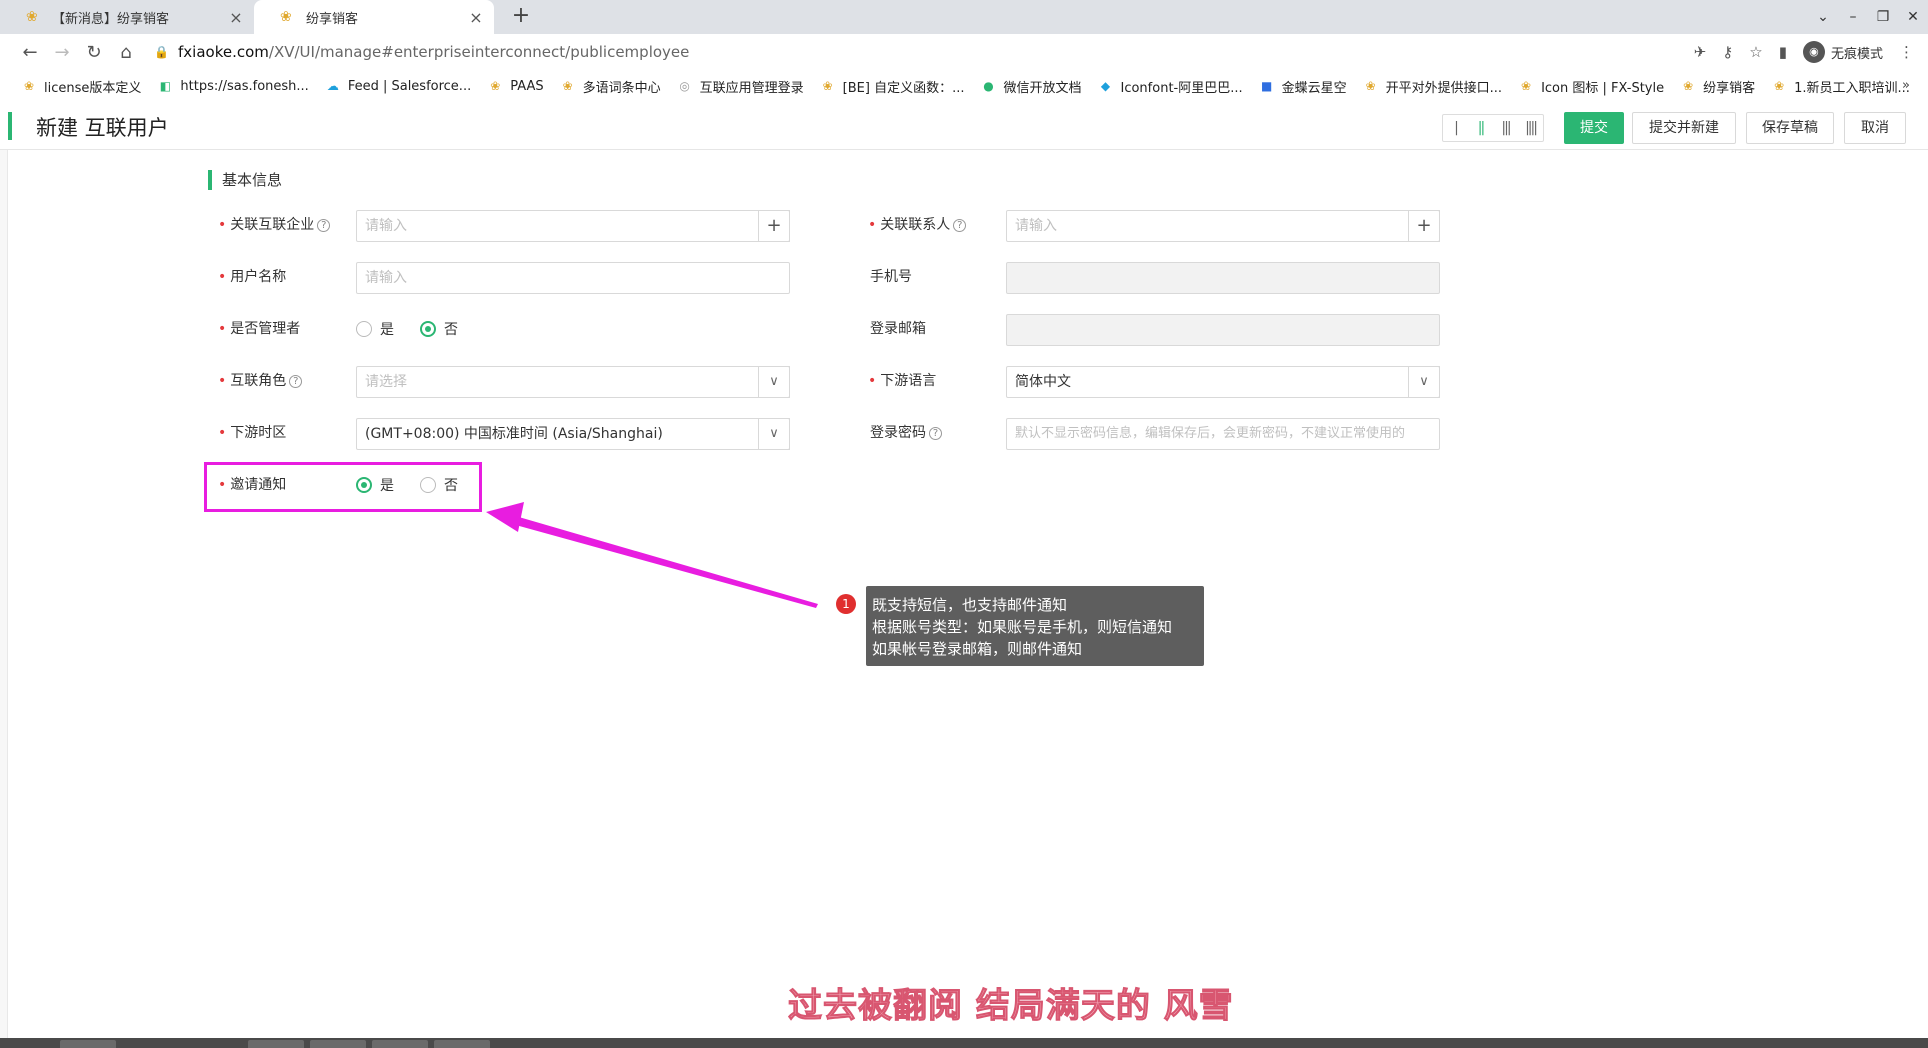  Describe the element at coordinates (515, 86) in the screenshot. I see `bookmark-item: ❀ PAAS` at that location.